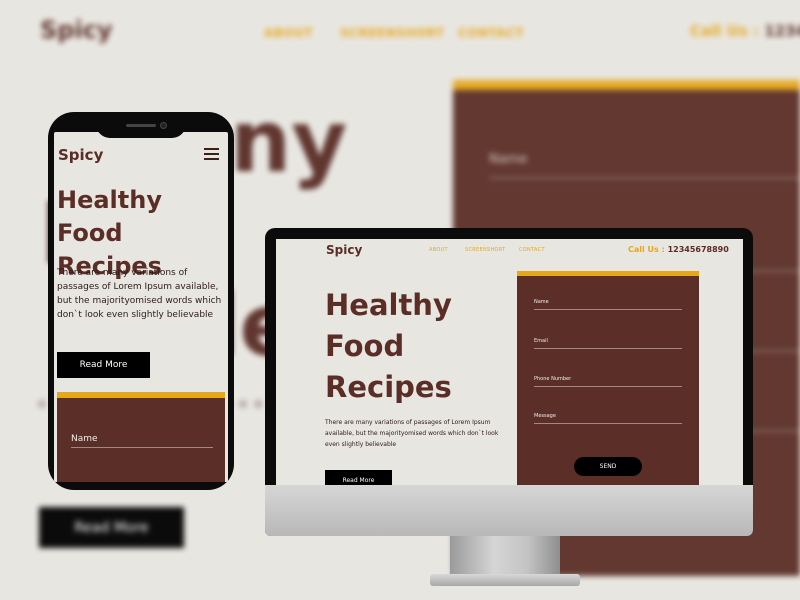  Describe the element at coordinates (505, 556) in the screenshot. I see `monitor-stand` at that location.